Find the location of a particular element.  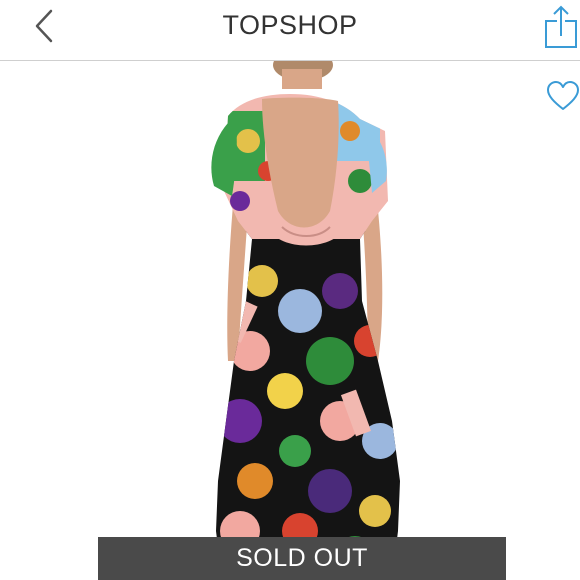

brand-title: TOPSHOP is located at coordinates (290, 25).